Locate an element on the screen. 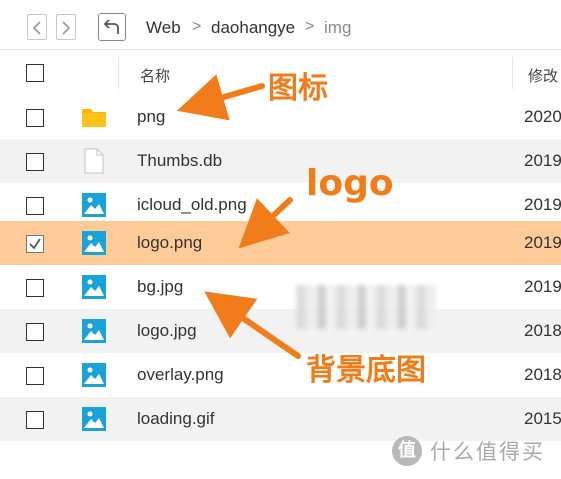  file-icon is located at coordinates (94, 161).